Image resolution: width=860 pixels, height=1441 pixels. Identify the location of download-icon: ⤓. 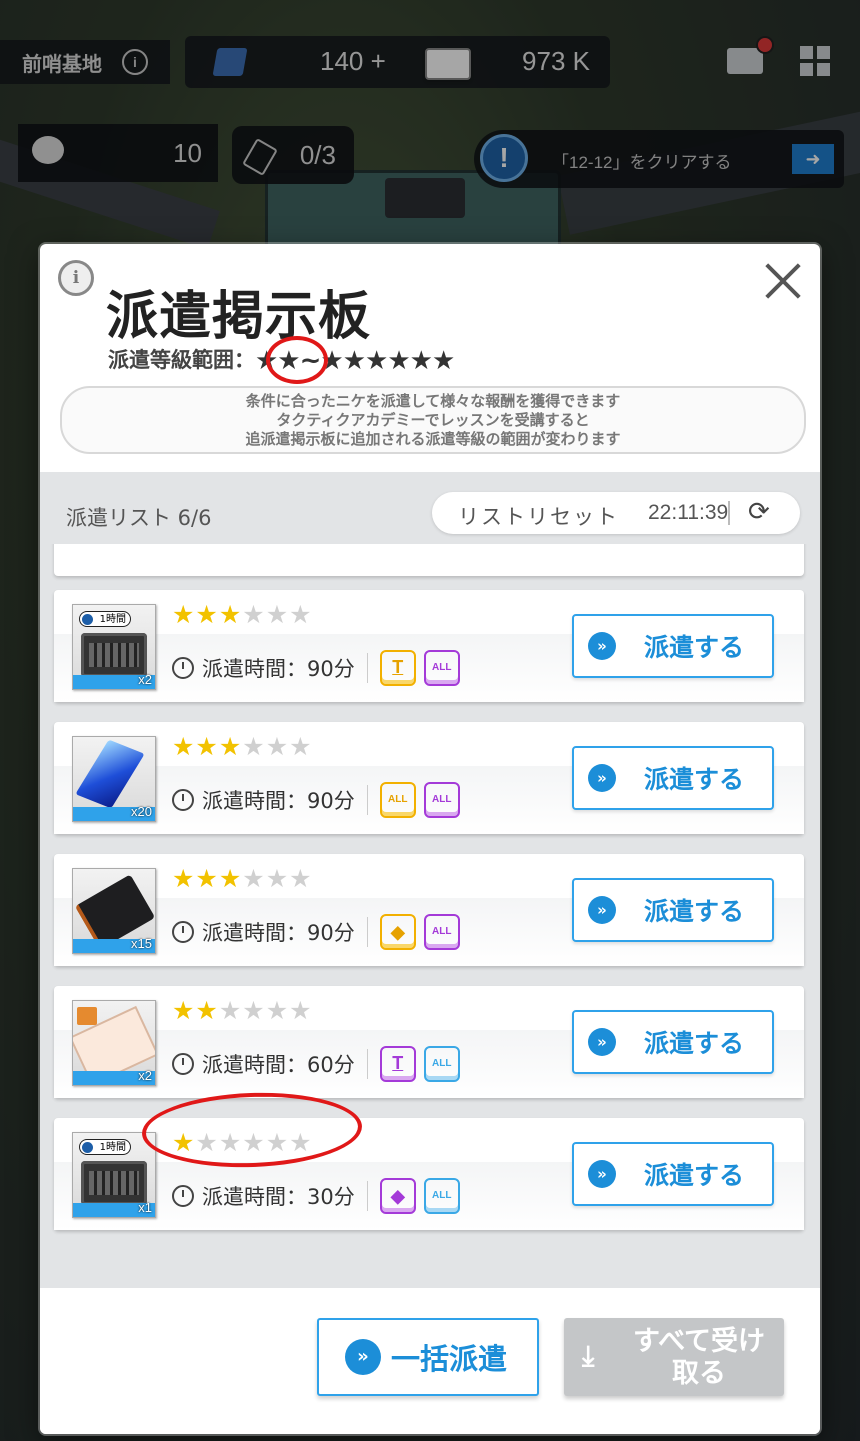
(588, 1355).